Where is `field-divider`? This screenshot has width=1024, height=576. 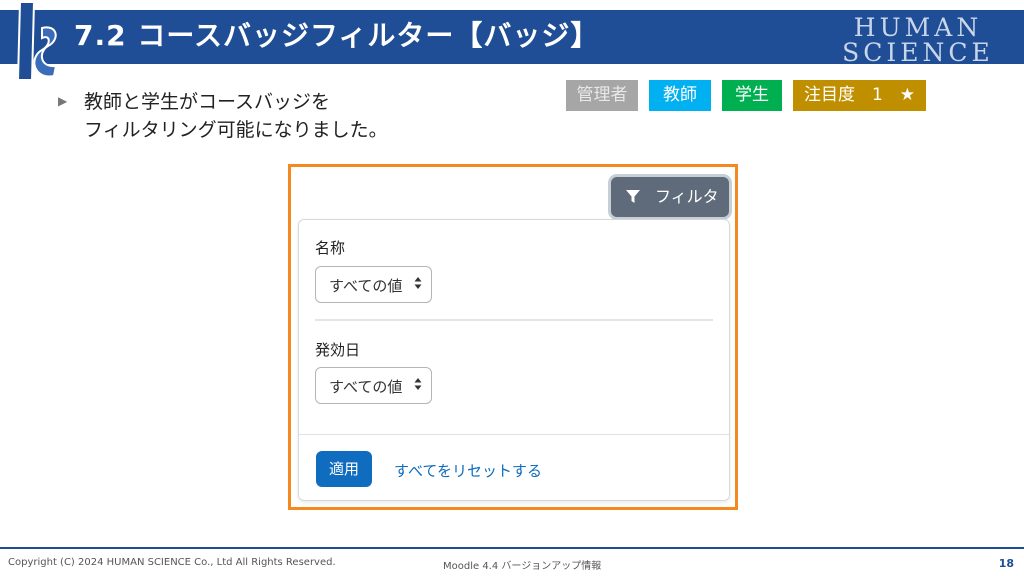
field-divider is located at coordinates (514, 320).